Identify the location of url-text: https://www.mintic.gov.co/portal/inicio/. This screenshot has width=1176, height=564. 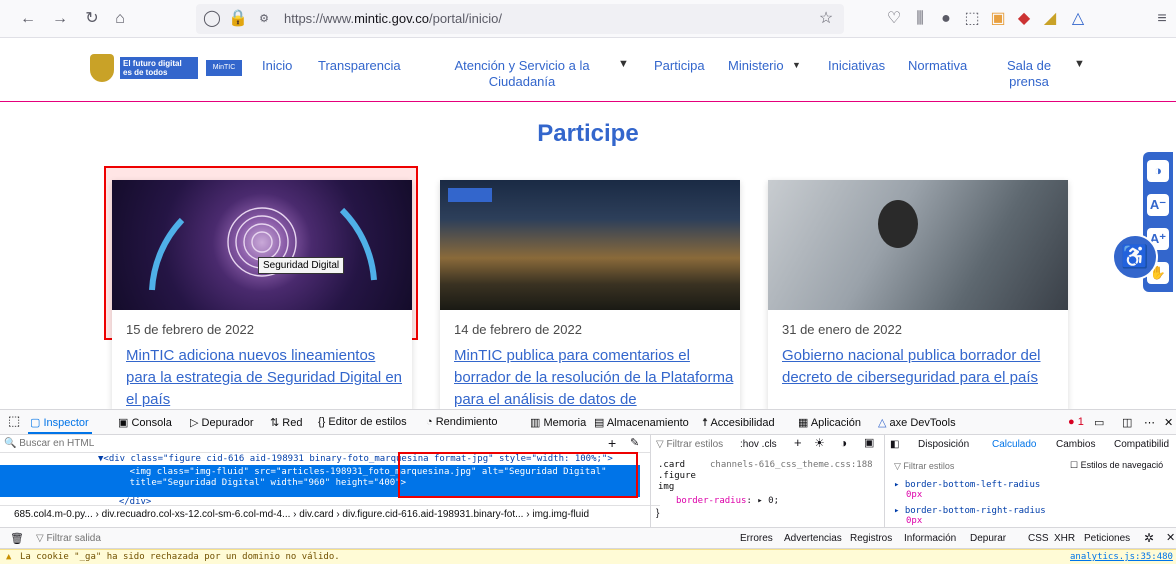
(393, 18).